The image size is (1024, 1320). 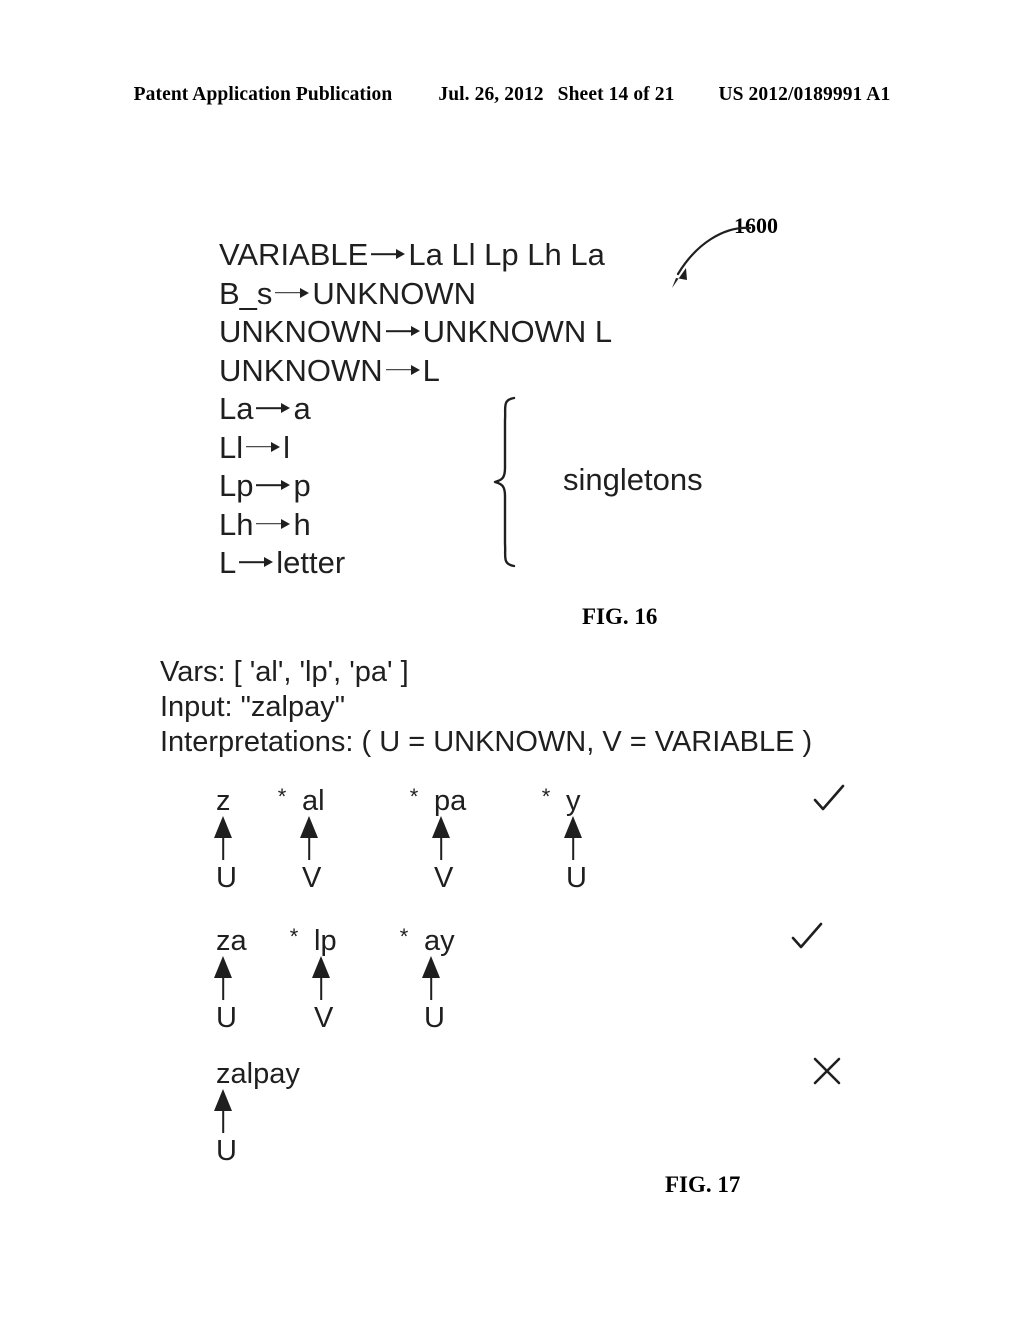 I want to click on rule-rhs: l, so click(x=287, y=447).